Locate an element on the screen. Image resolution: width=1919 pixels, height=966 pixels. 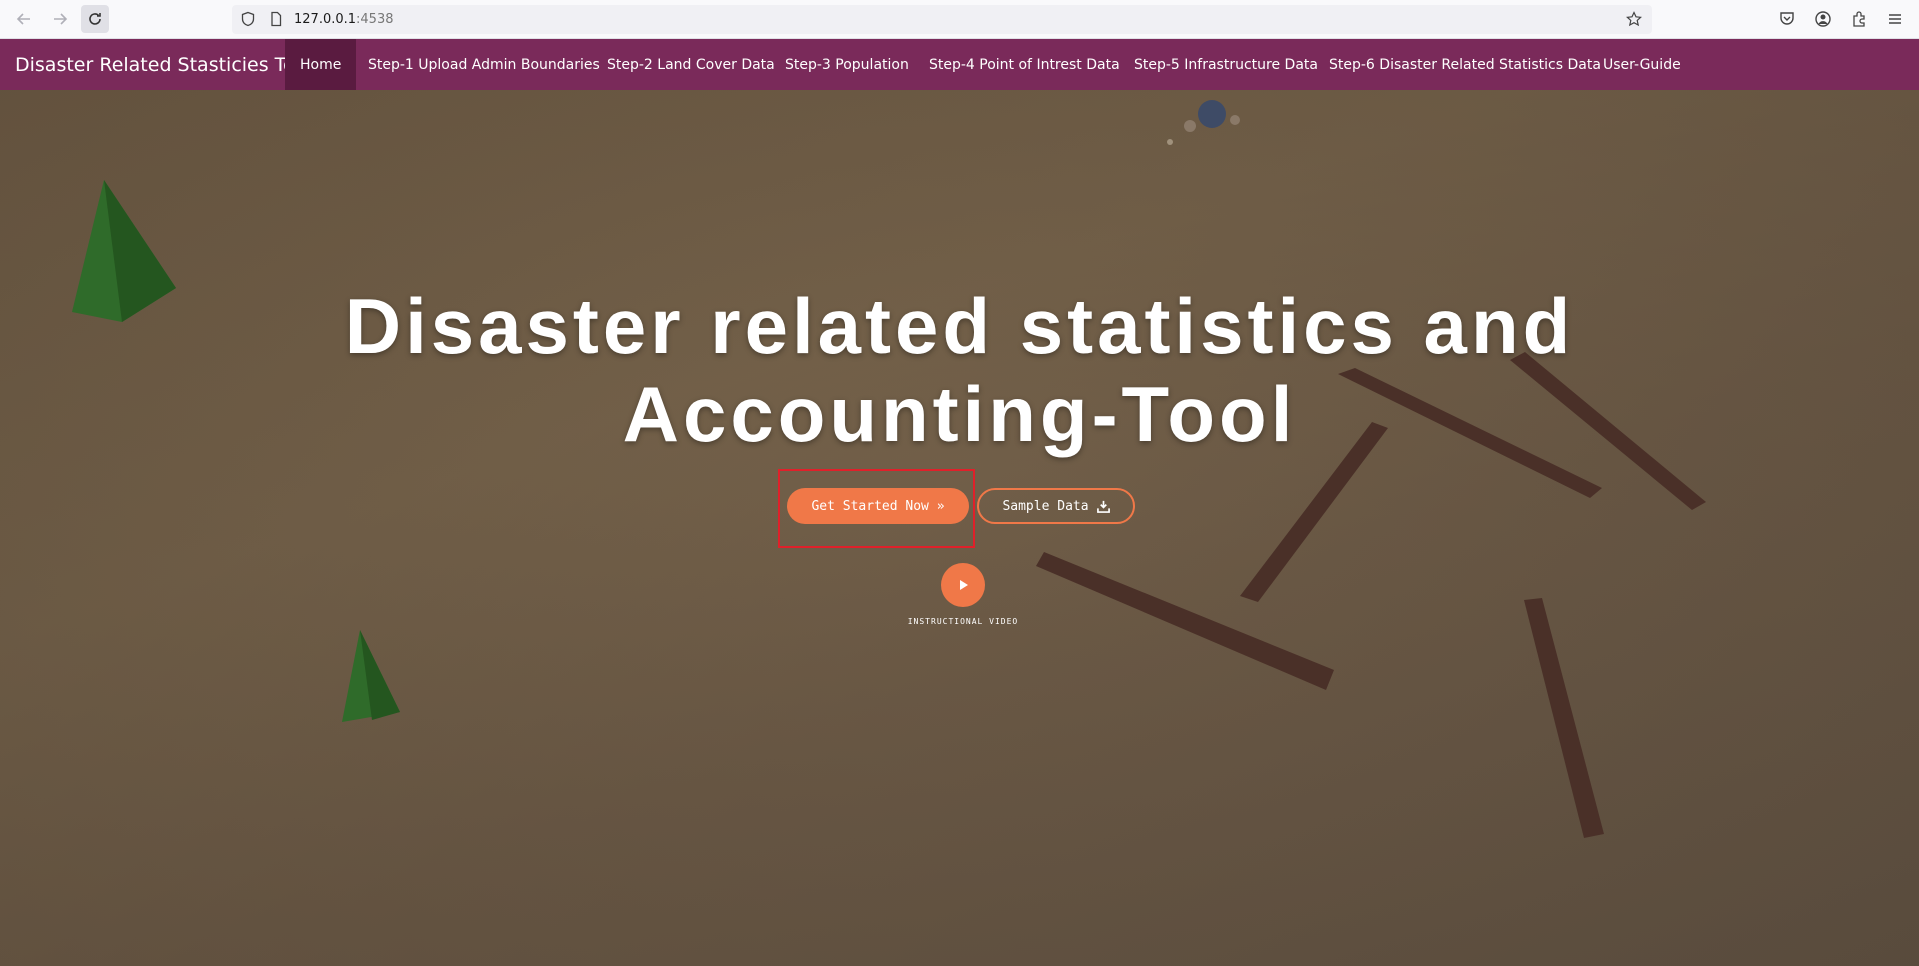
nav-step1-admin-boundaries: Step-1 Upload Admin Boundaries is located at coordinates (484, 64).